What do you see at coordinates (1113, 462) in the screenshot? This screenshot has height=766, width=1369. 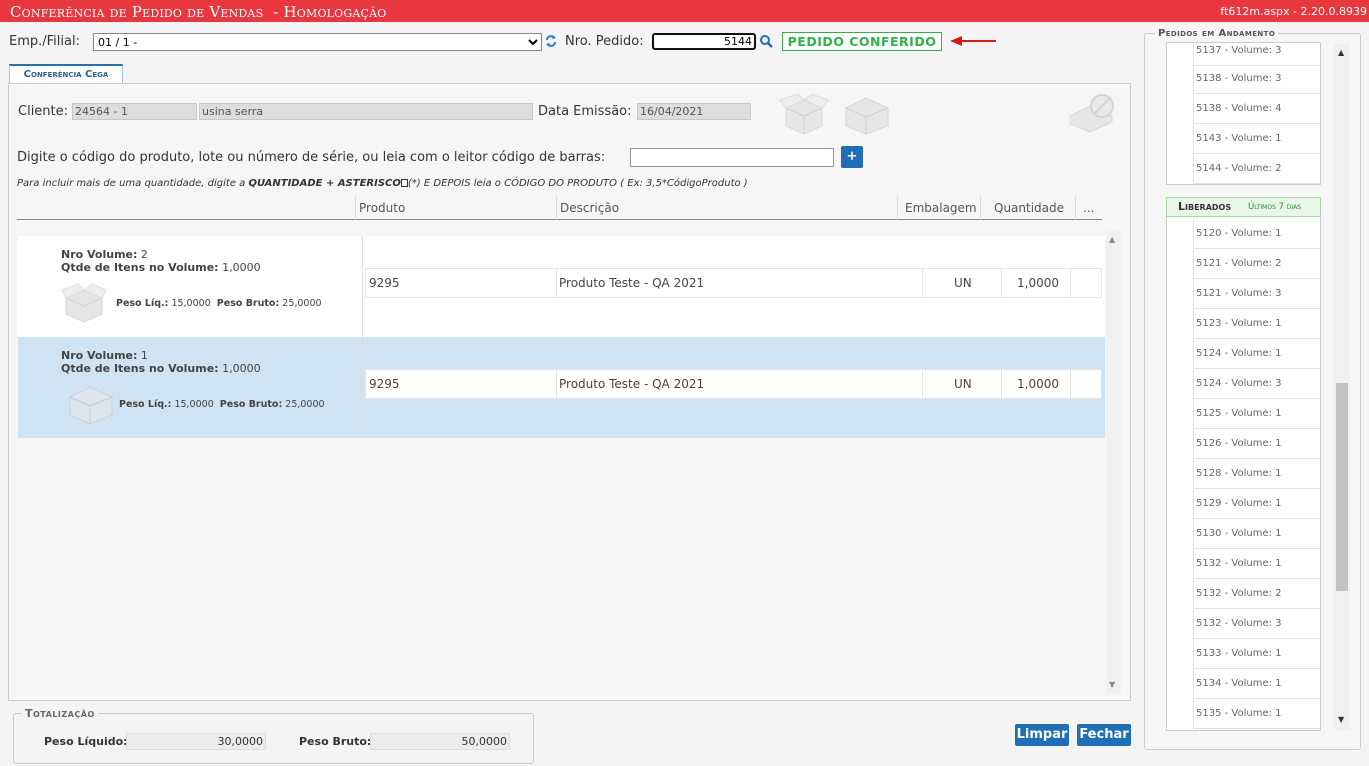 I see `grid-scrollbar: ▲ ▼` at bounding box center [1113, 462].